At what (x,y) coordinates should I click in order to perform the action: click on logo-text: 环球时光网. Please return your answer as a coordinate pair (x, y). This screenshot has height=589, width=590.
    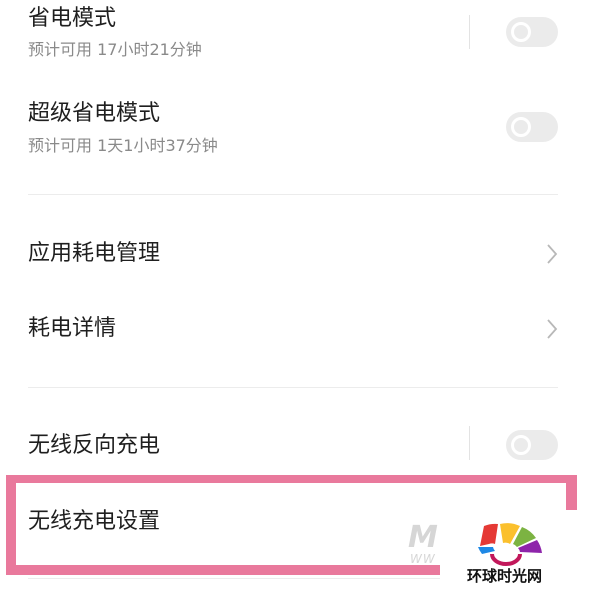
    Looking at the image, I should click on (505, 576).